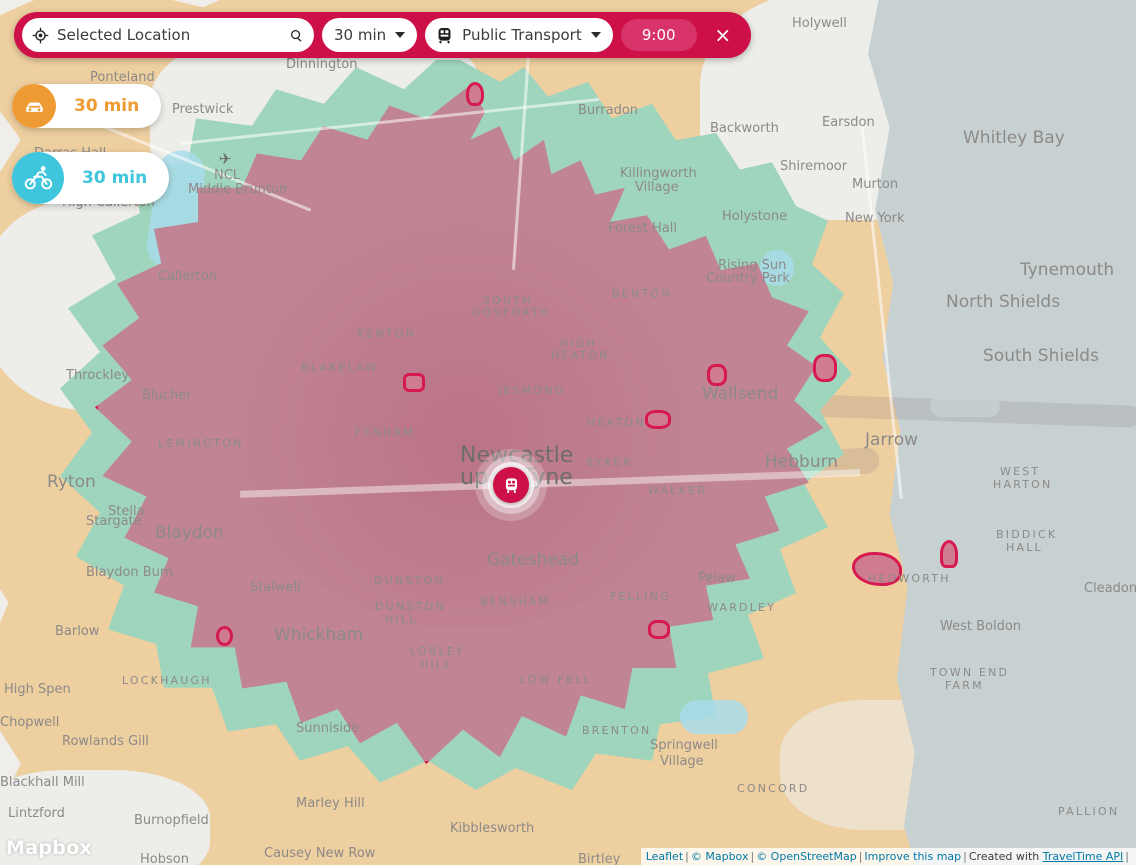  What do you see at coordinates (658, 173) in the screenshot?
I see `map-label: Killingworth` at bounding box center [658, 173].